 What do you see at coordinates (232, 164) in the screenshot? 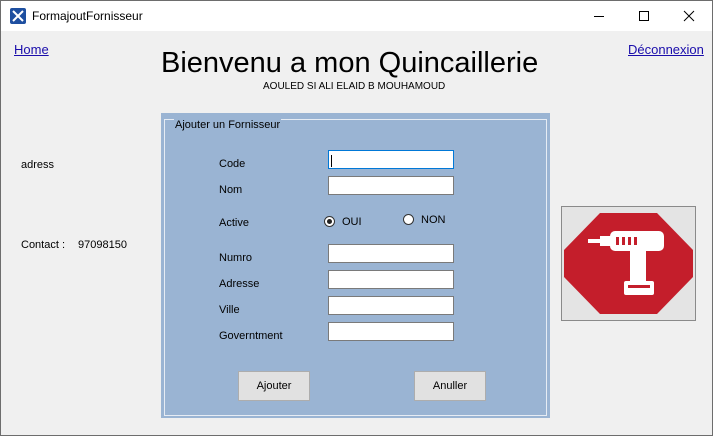
I see `code-label: Code` at bounding box center [232, 164].